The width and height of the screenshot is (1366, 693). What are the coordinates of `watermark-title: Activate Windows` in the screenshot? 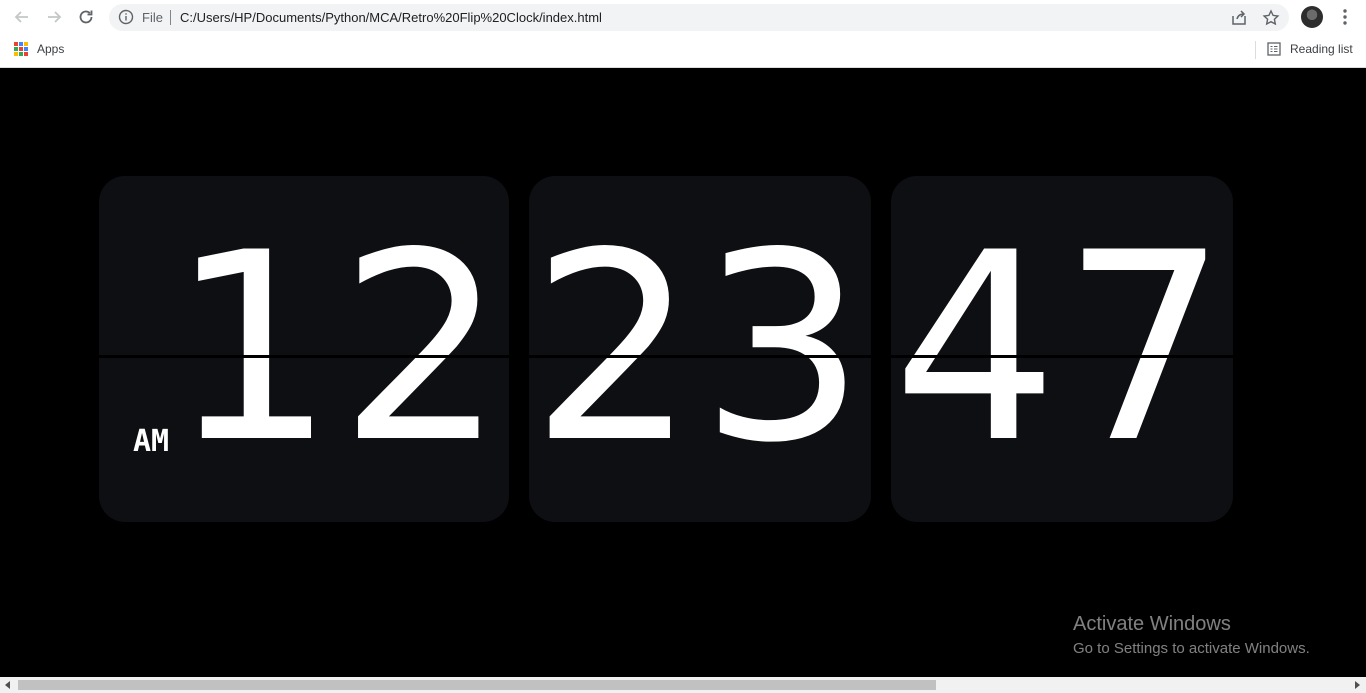 It's located at (1152, 624).